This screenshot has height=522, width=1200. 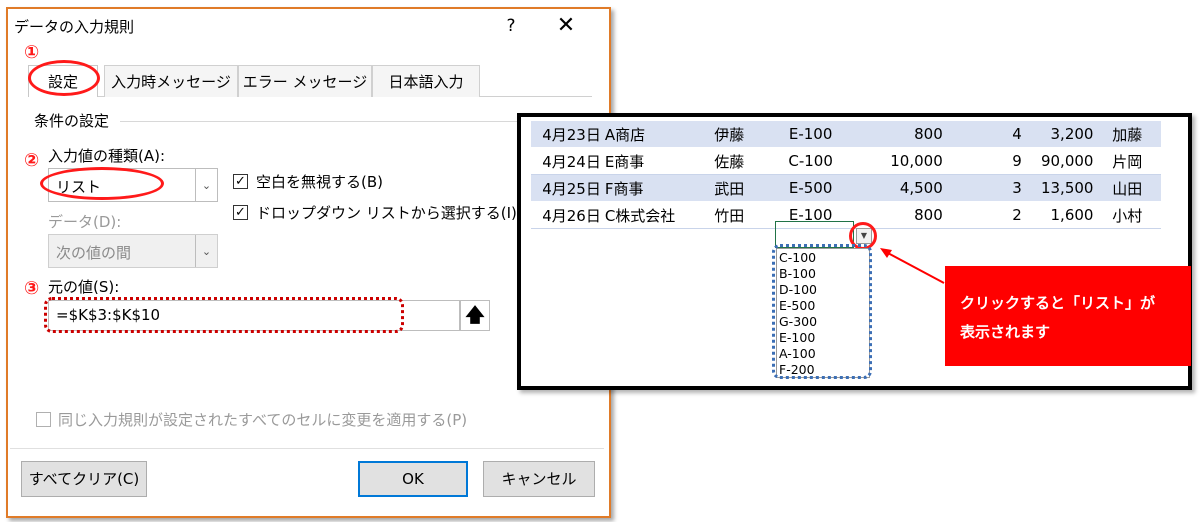 What do you see at coordinates (1068, 316) in the screenshot?
I see `callout-box` at bounding box center [1068, 316].